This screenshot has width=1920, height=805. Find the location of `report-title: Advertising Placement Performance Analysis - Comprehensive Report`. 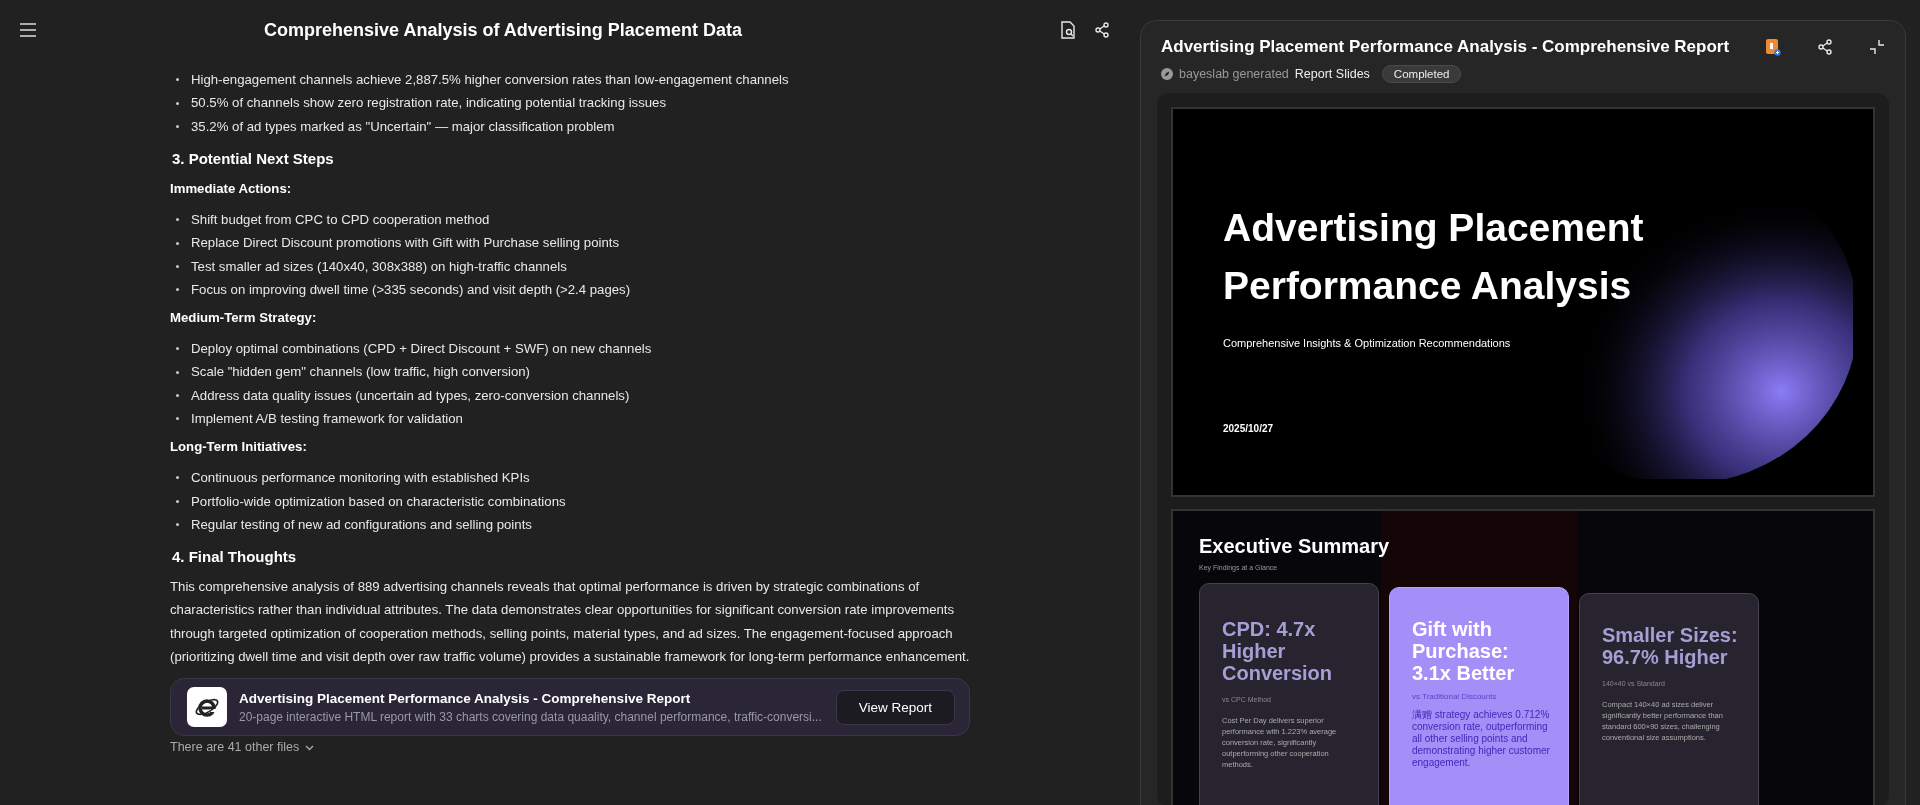

report-title: Advertising Placement Performance Analysis - Comprehensive Report is located at coordinates (1446, 47).